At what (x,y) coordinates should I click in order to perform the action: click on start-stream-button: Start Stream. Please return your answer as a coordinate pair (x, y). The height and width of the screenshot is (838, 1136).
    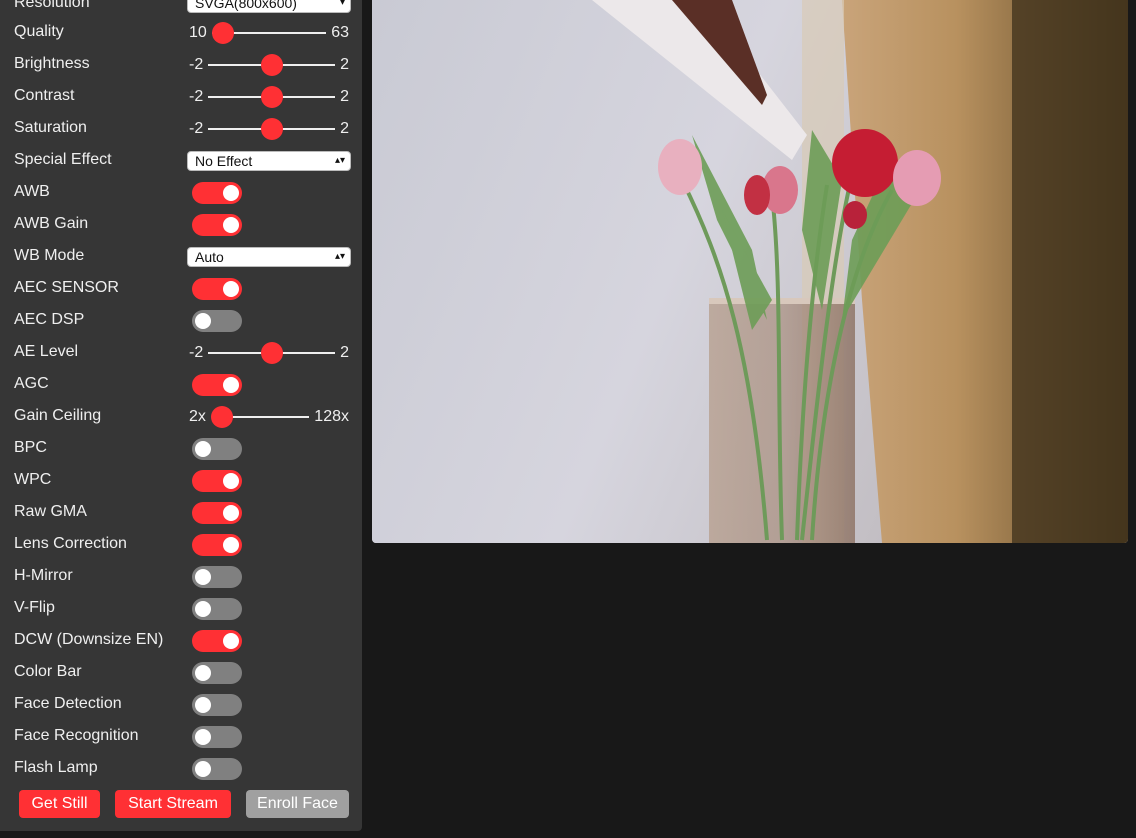
    Looking at the image, I should click on (173, 804).